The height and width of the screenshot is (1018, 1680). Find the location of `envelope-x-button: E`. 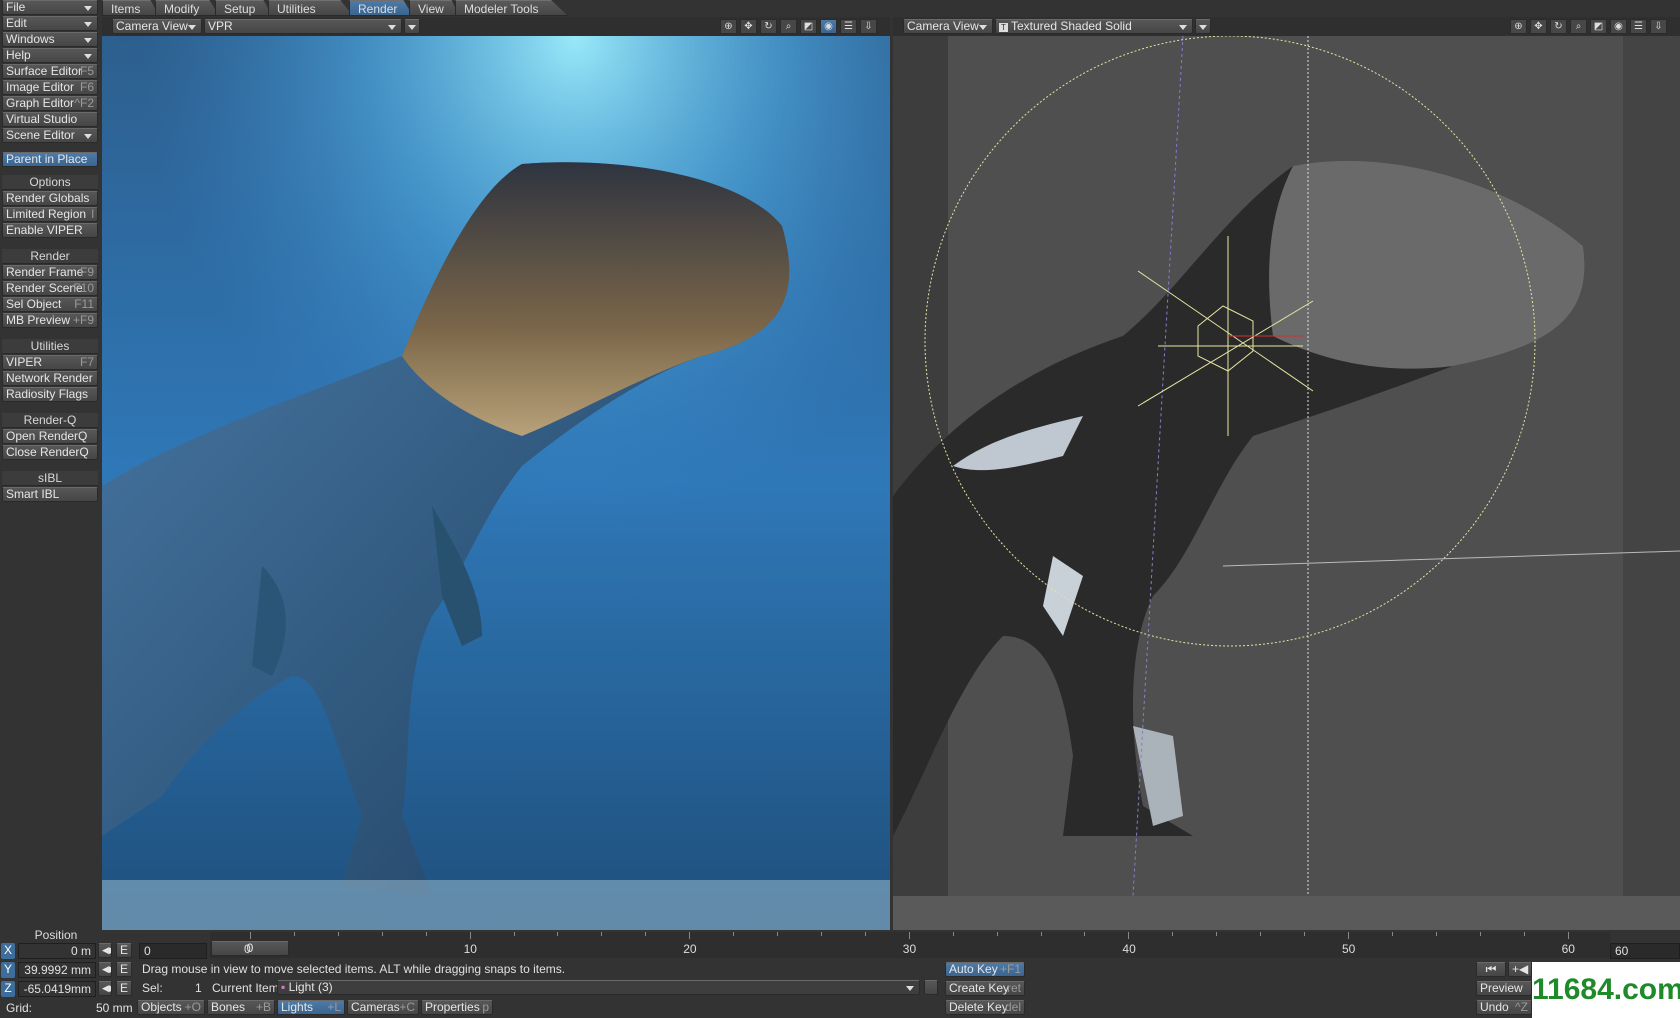

envelope-x-button: E is located at coordinates (124, 950).